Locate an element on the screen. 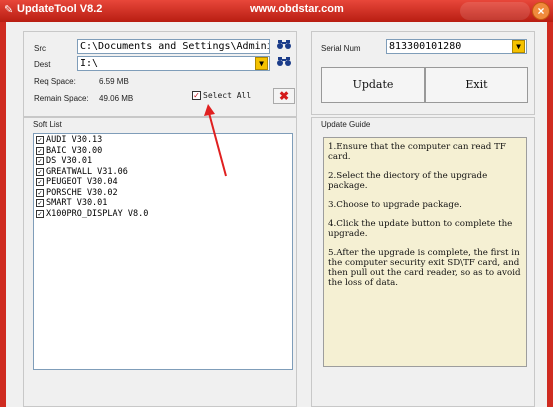 The width and height of the screenshot is (553, 407). select-all-checkbox: ✓ is located at coordinates (196, 95).